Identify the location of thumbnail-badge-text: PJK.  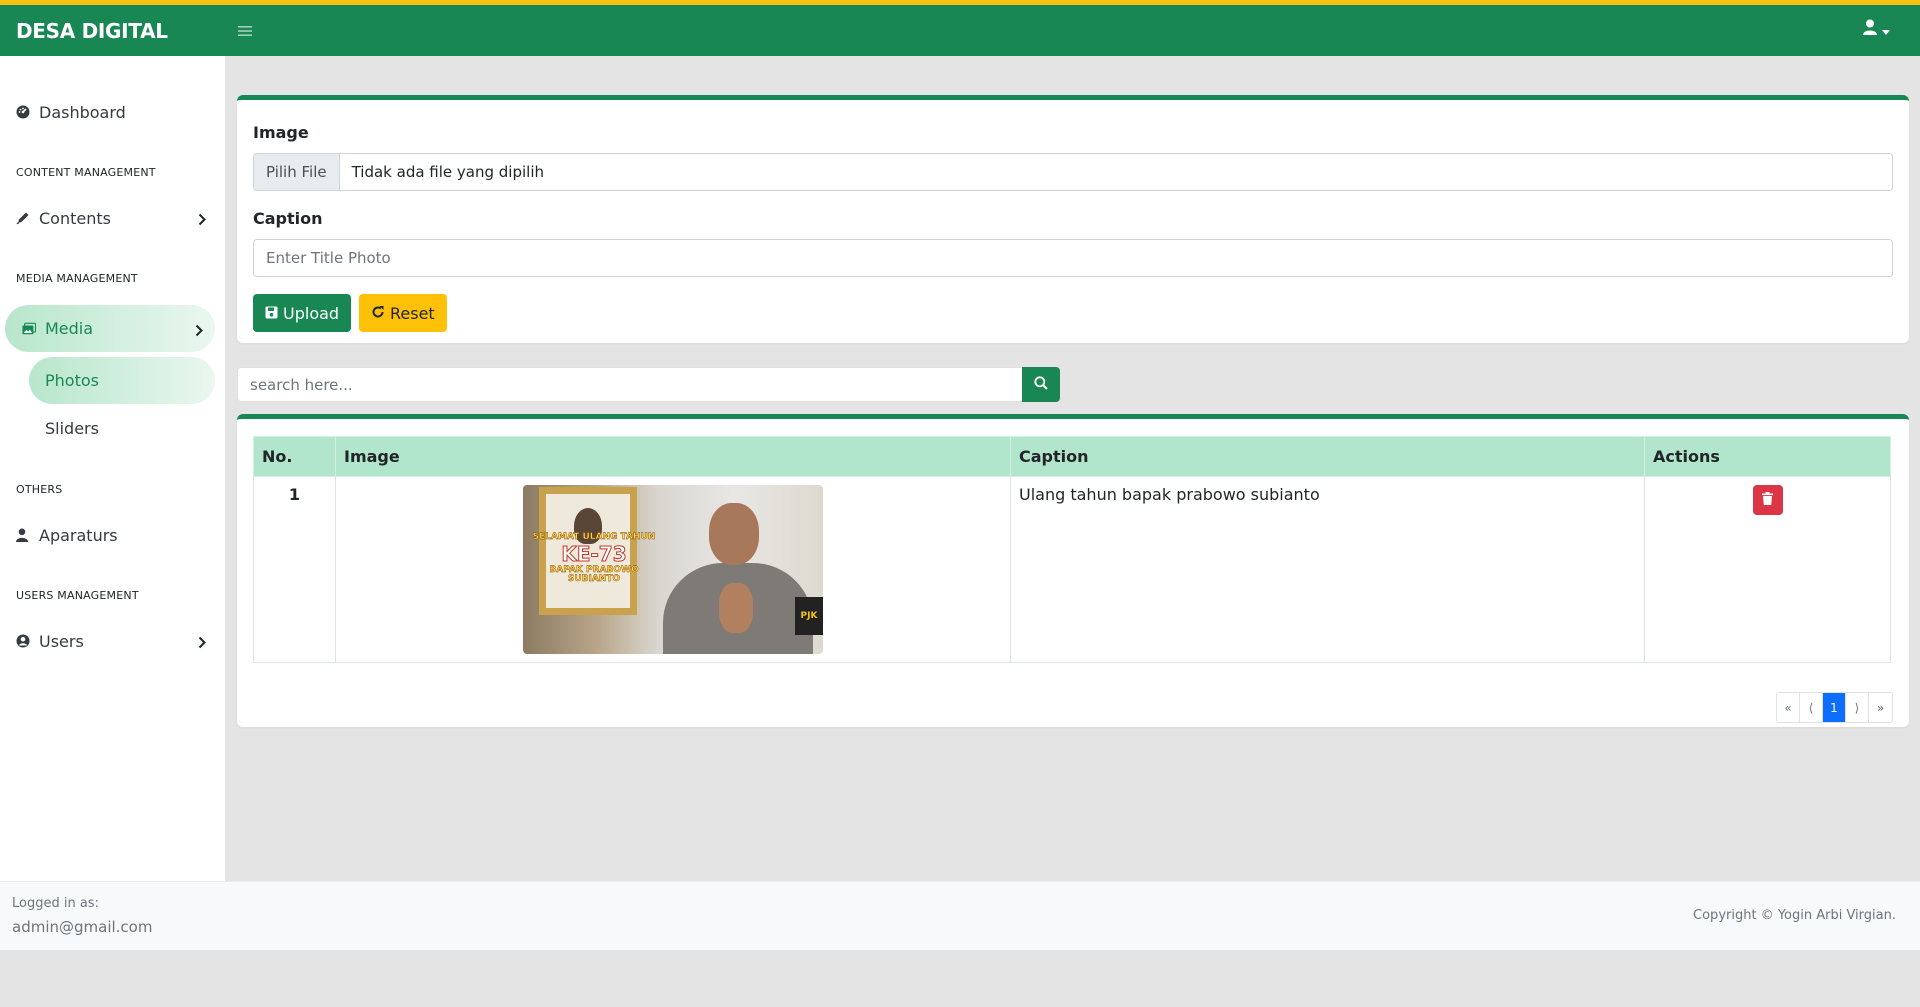
(809, 616).